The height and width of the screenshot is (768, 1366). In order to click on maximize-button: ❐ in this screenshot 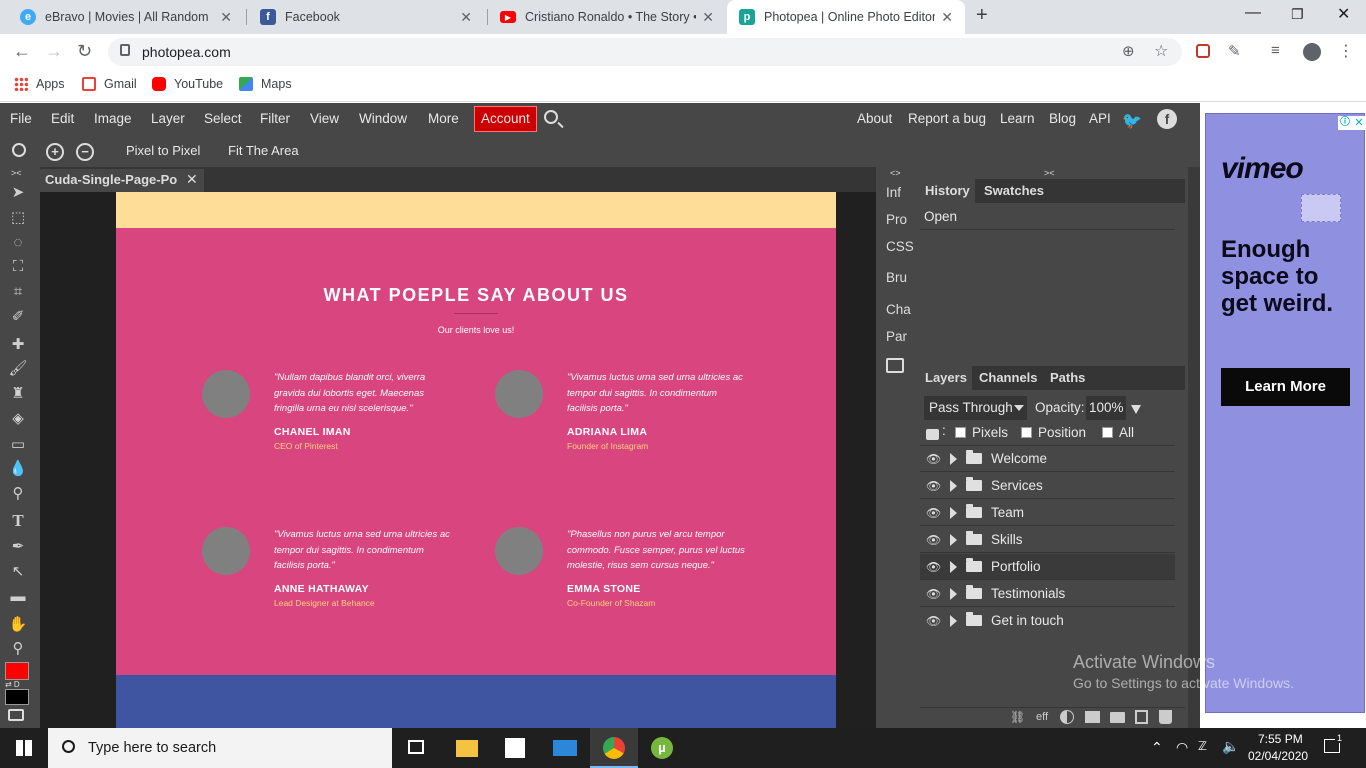, I will do `click(1297, 14)`.